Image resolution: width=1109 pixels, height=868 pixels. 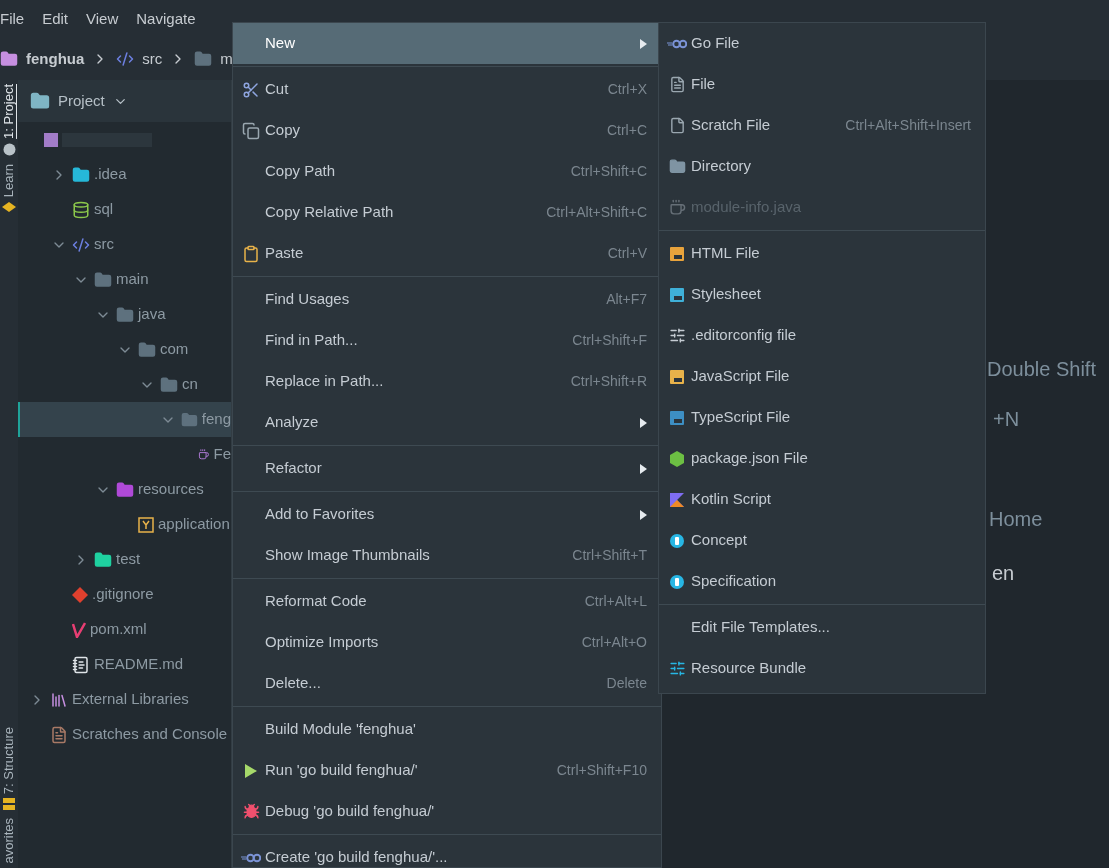 I want to click on menu-entry: Cut Ctrl+X, so click(x=447, y=89).